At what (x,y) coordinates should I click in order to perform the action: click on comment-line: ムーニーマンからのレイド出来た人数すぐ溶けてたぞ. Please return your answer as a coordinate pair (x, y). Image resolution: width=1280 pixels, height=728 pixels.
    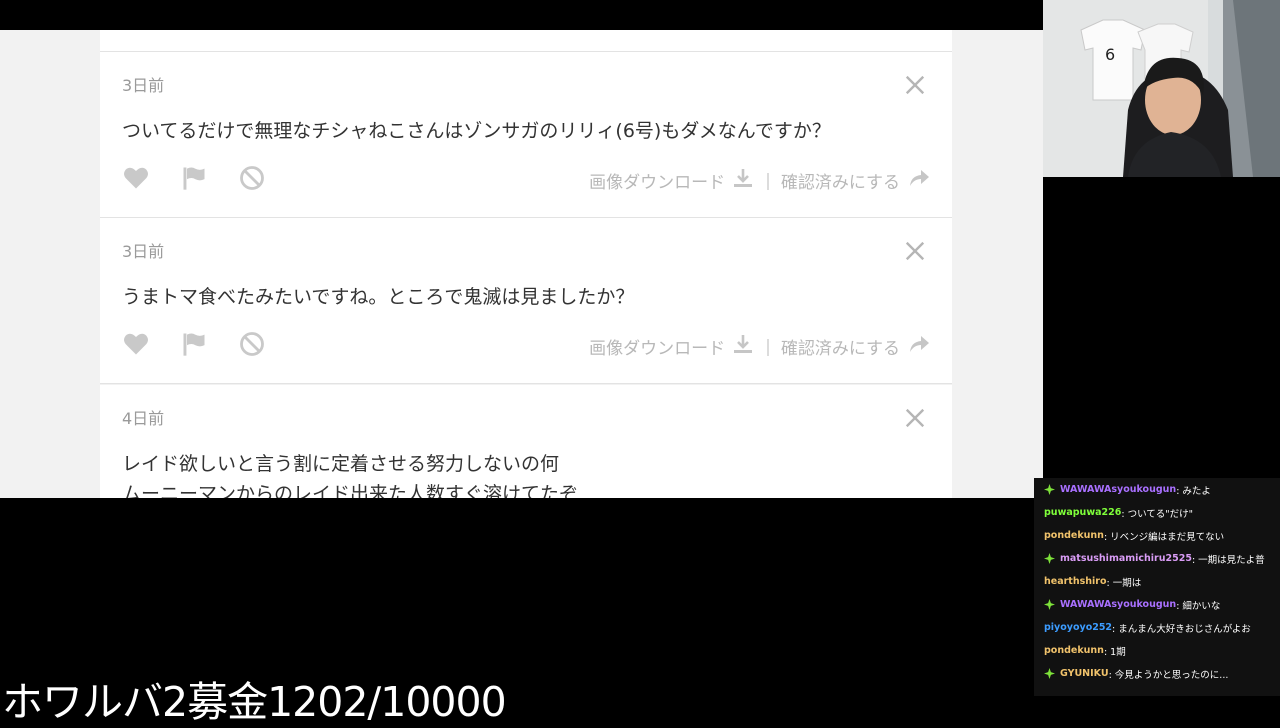
    Looking at the image, I should click on (350, 490).